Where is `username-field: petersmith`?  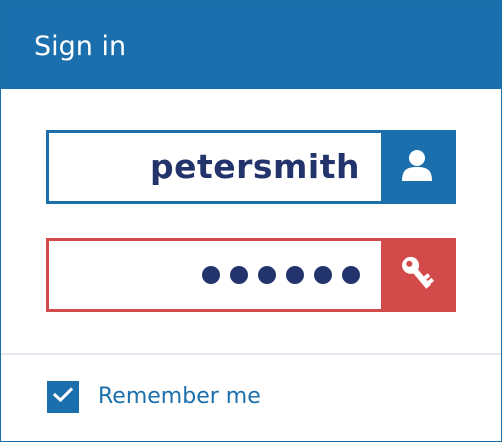 username-field: petersmith is located at coordinates (251, 167).